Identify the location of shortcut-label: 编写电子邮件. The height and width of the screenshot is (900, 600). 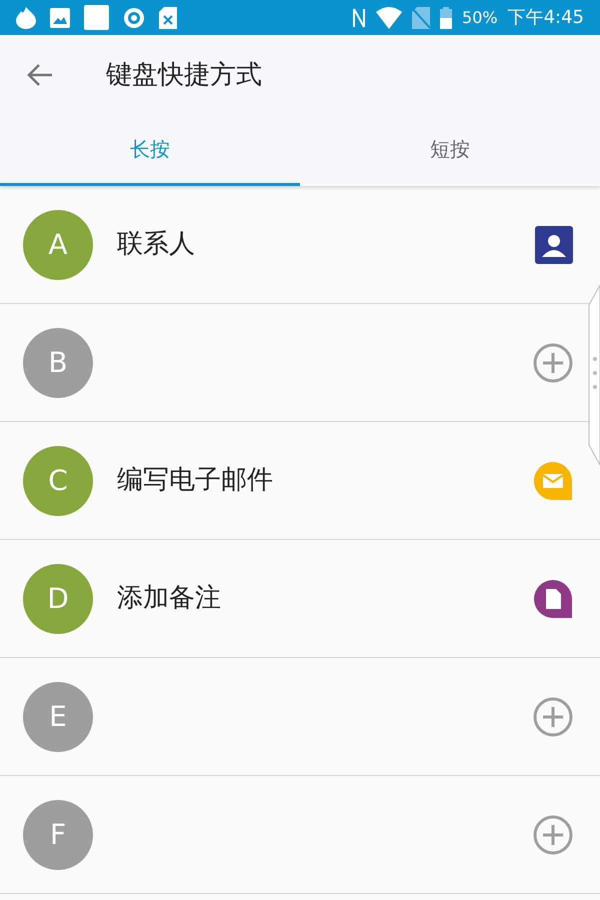
(195, 480).